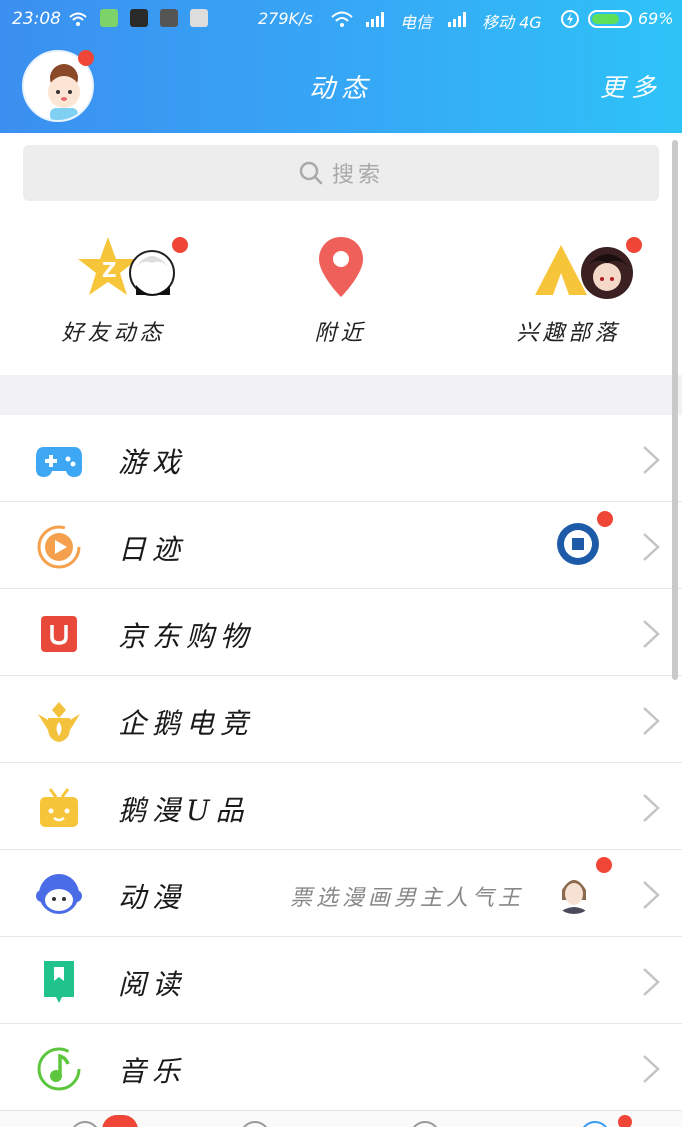  Describe the element at coordinates (341, 1067) in the screenshot. I see `list-item-music: 音乐` at that location.